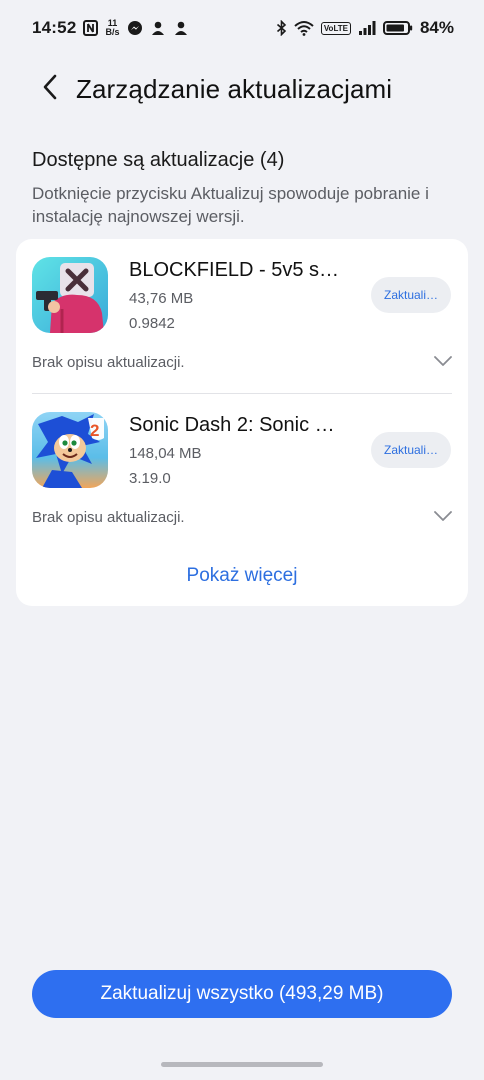  I want to click on app-name: Sonic Dash 2, so click(232, 425).